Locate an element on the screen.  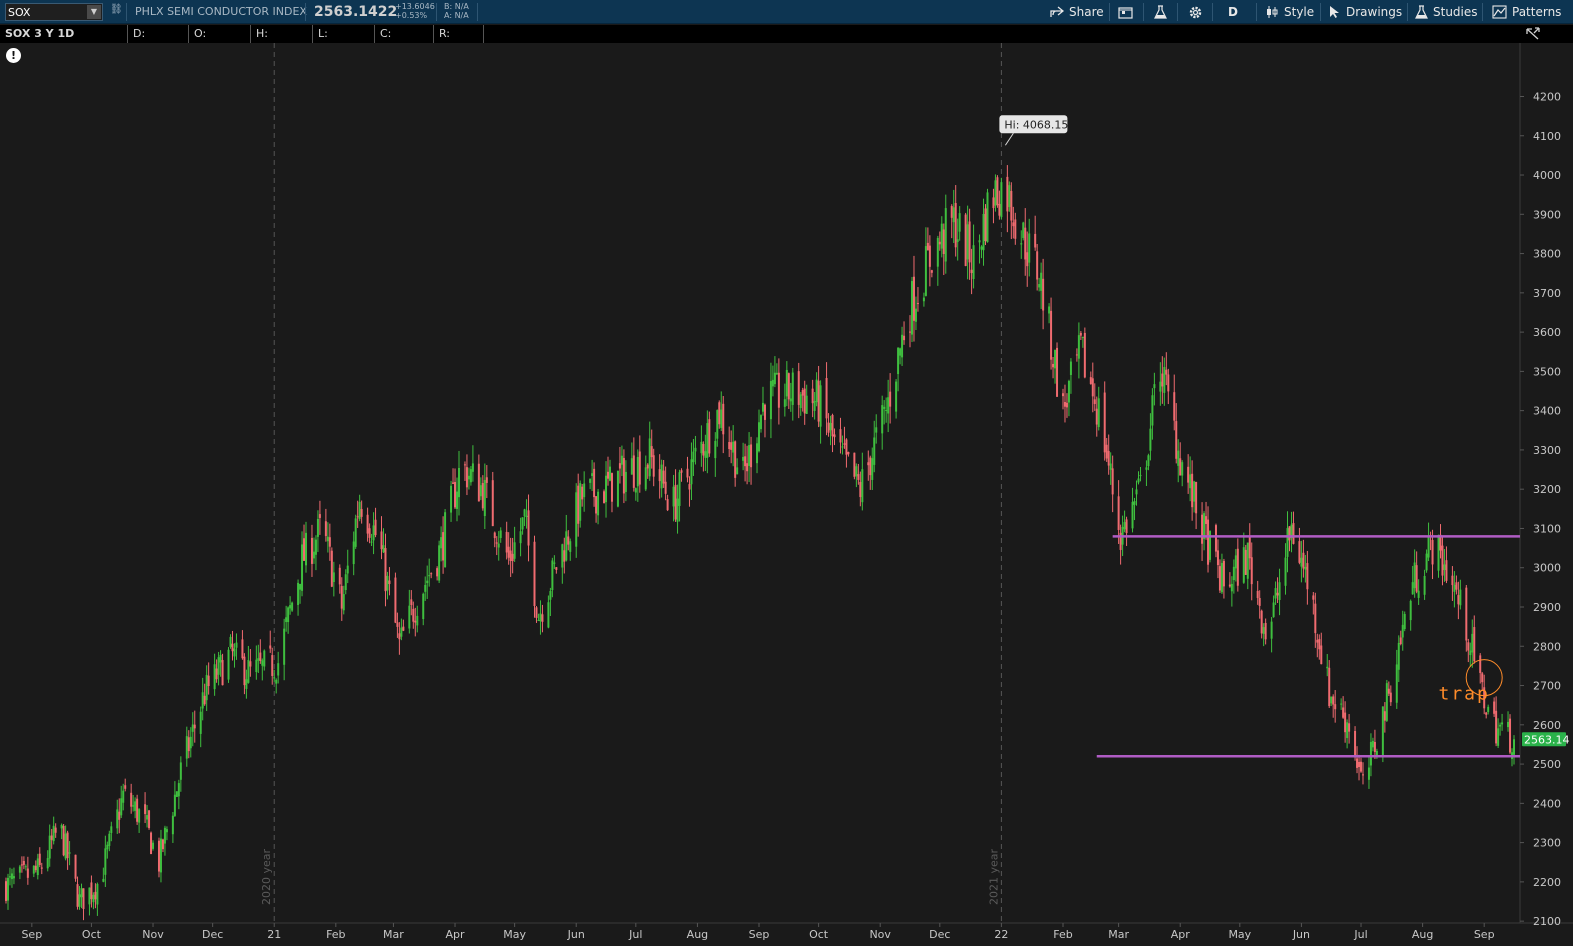
drawings-button: Drawings is located at coordinates (1365, 12).